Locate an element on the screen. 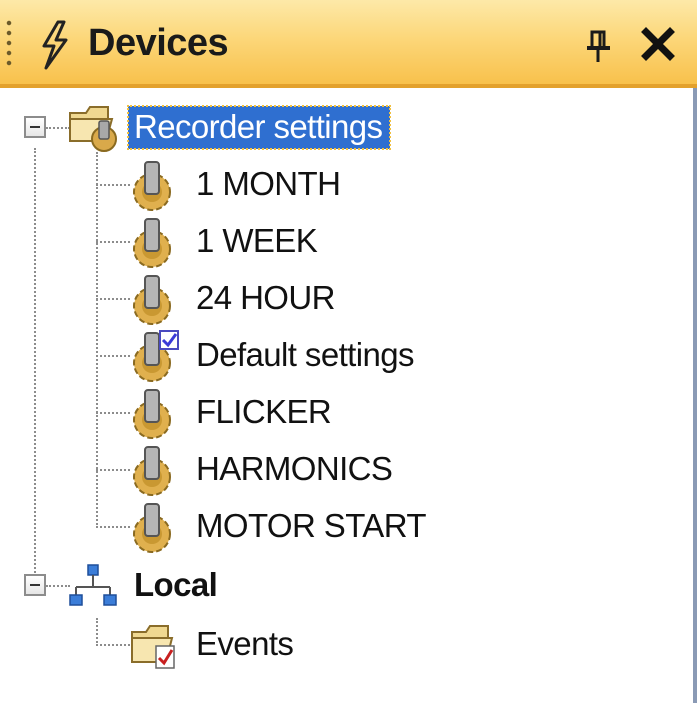 This screenshot has width=697, height=703. network-icon is located at coordinates (93, 585).